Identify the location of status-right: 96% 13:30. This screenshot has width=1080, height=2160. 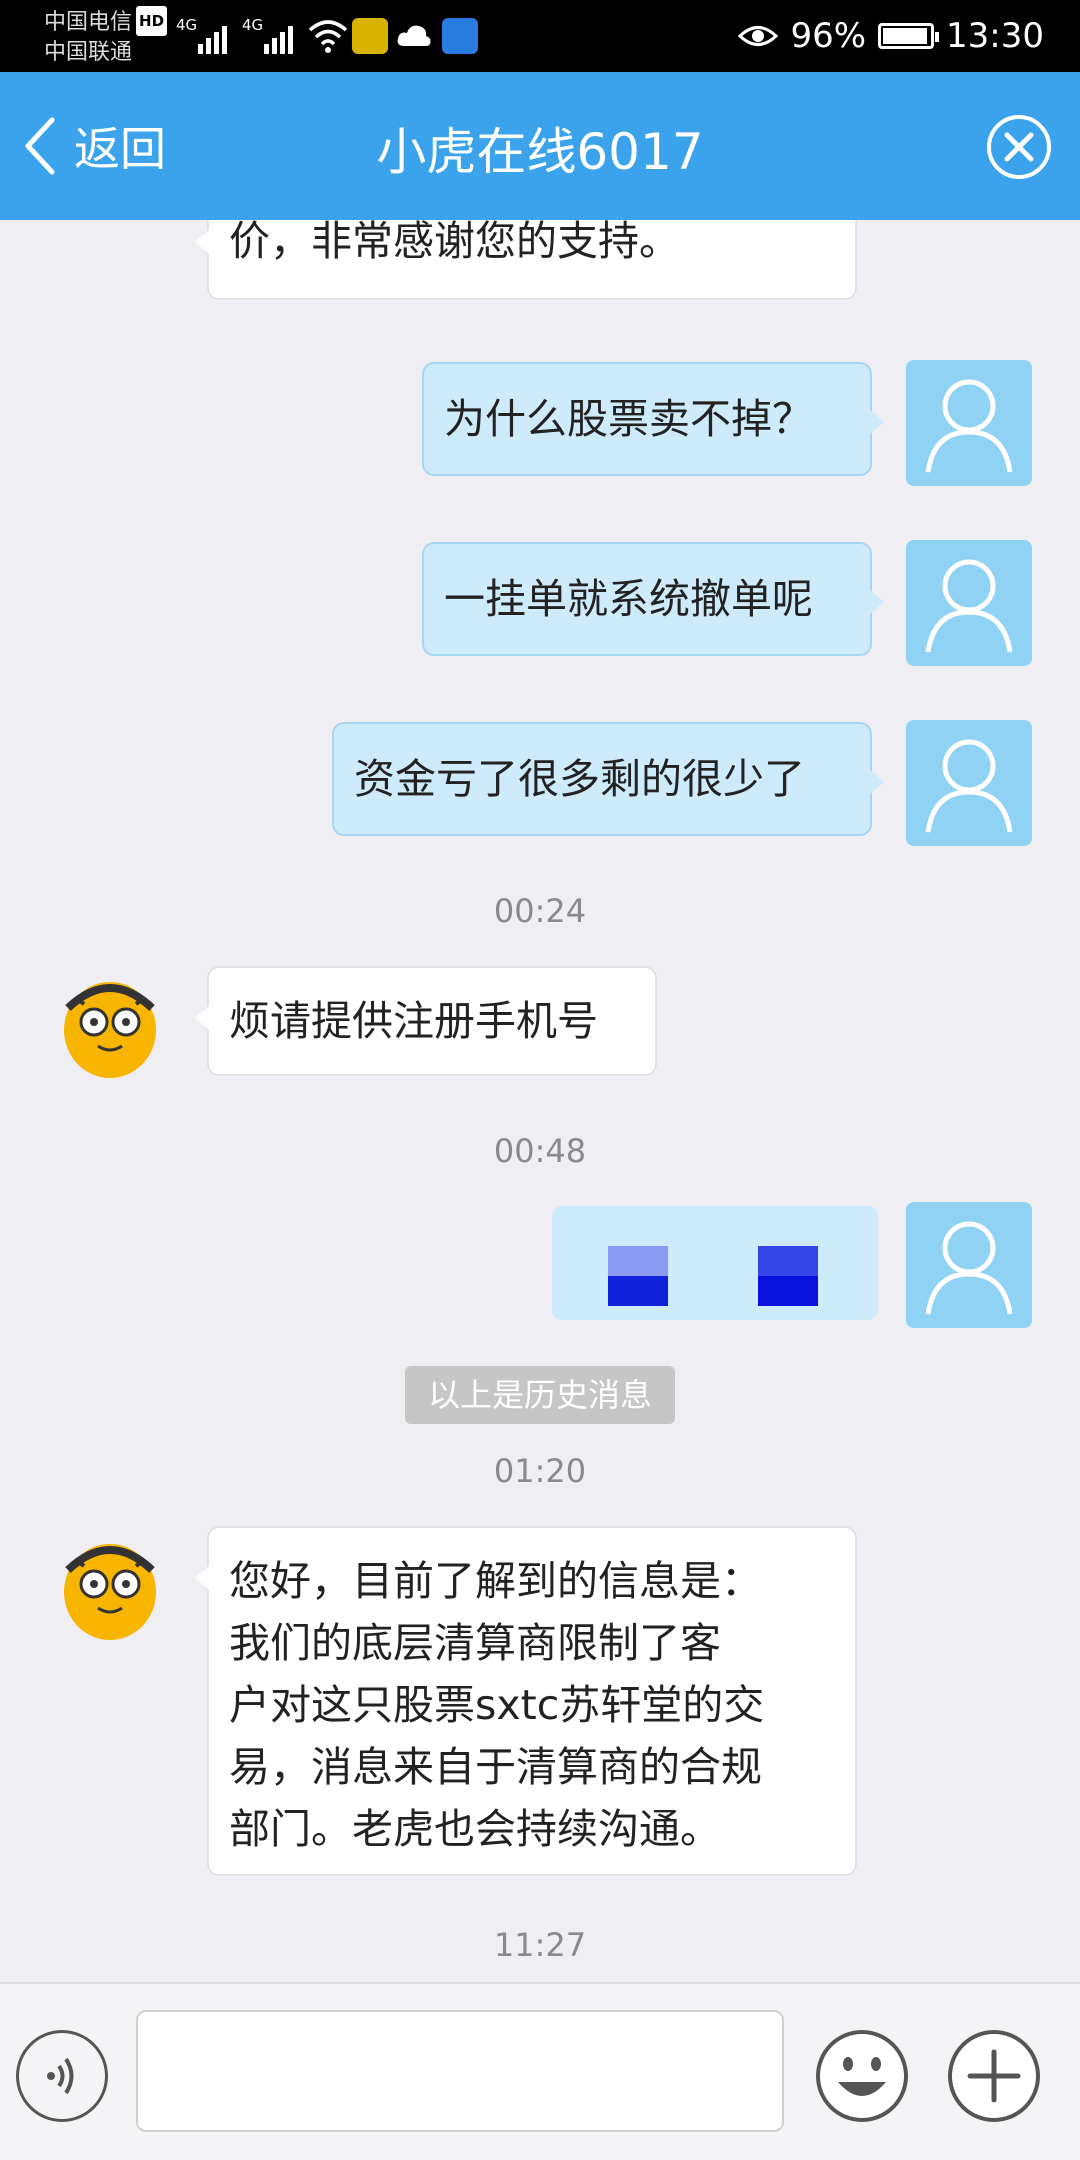
(891, 36).